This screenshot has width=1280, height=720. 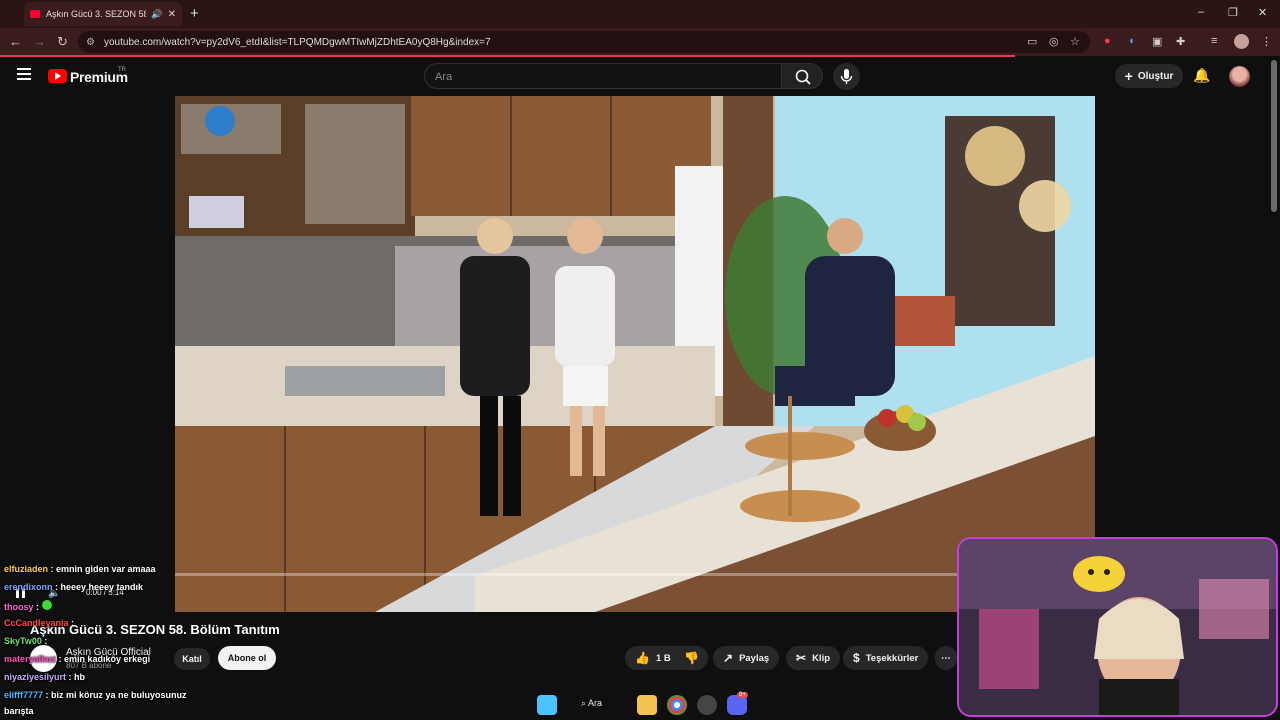 I want to click on streamer-webcam, so click(x=1117, y=627).